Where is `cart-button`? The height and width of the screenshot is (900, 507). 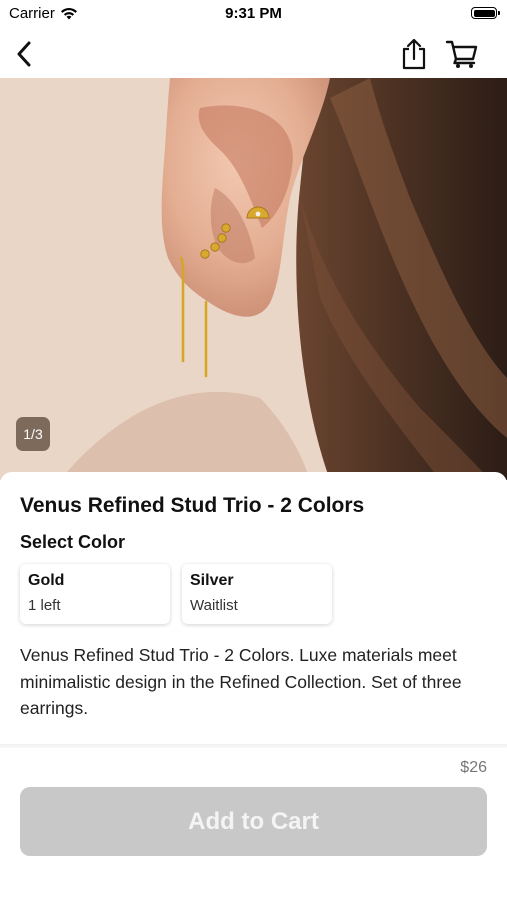
cart-button is located at coordinates (462, 54).